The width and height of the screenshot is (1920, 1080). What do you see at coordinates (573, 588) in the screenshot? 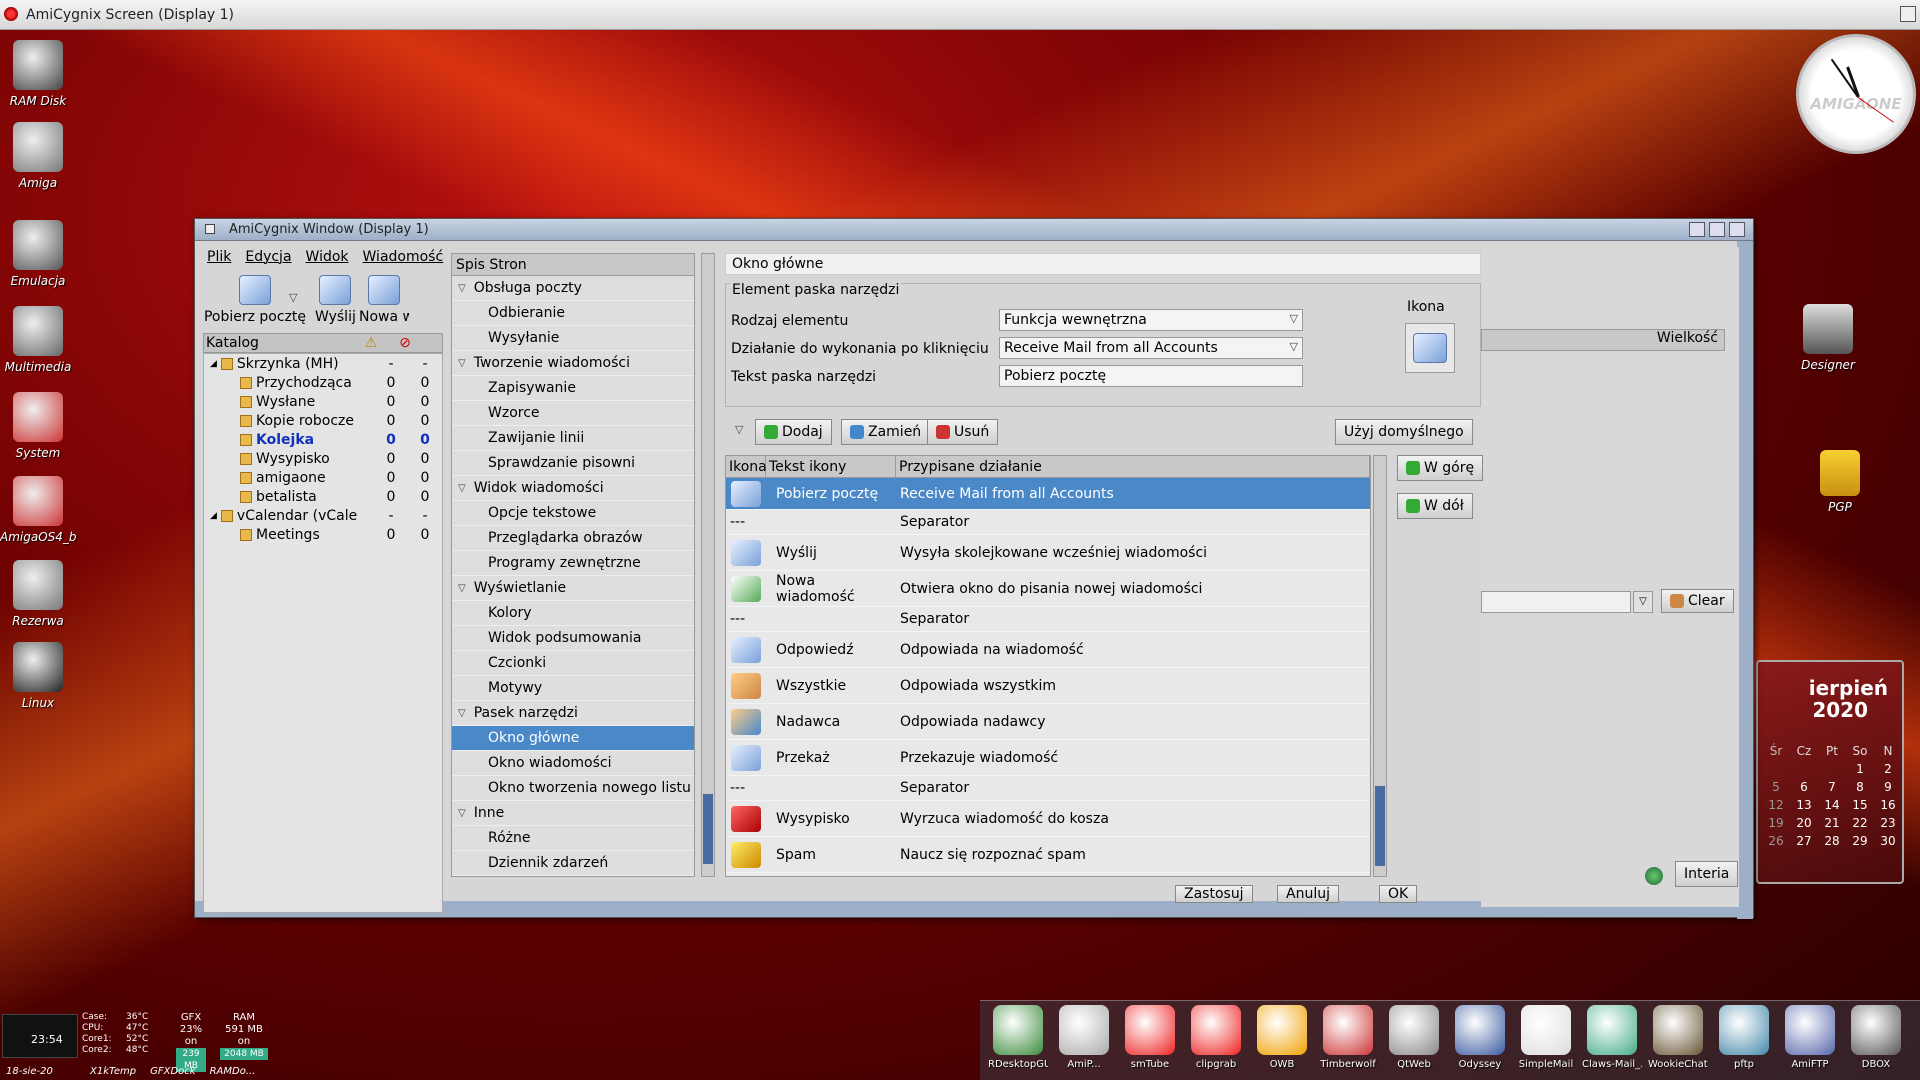
I see `page-category: Wyświetlanie` at bounding box center [573, 588].